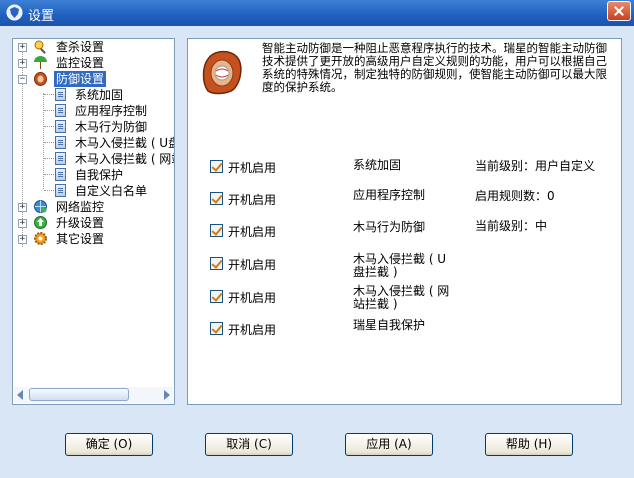  I want to click on cancel-button: 取消 (C), so click(249, 444).